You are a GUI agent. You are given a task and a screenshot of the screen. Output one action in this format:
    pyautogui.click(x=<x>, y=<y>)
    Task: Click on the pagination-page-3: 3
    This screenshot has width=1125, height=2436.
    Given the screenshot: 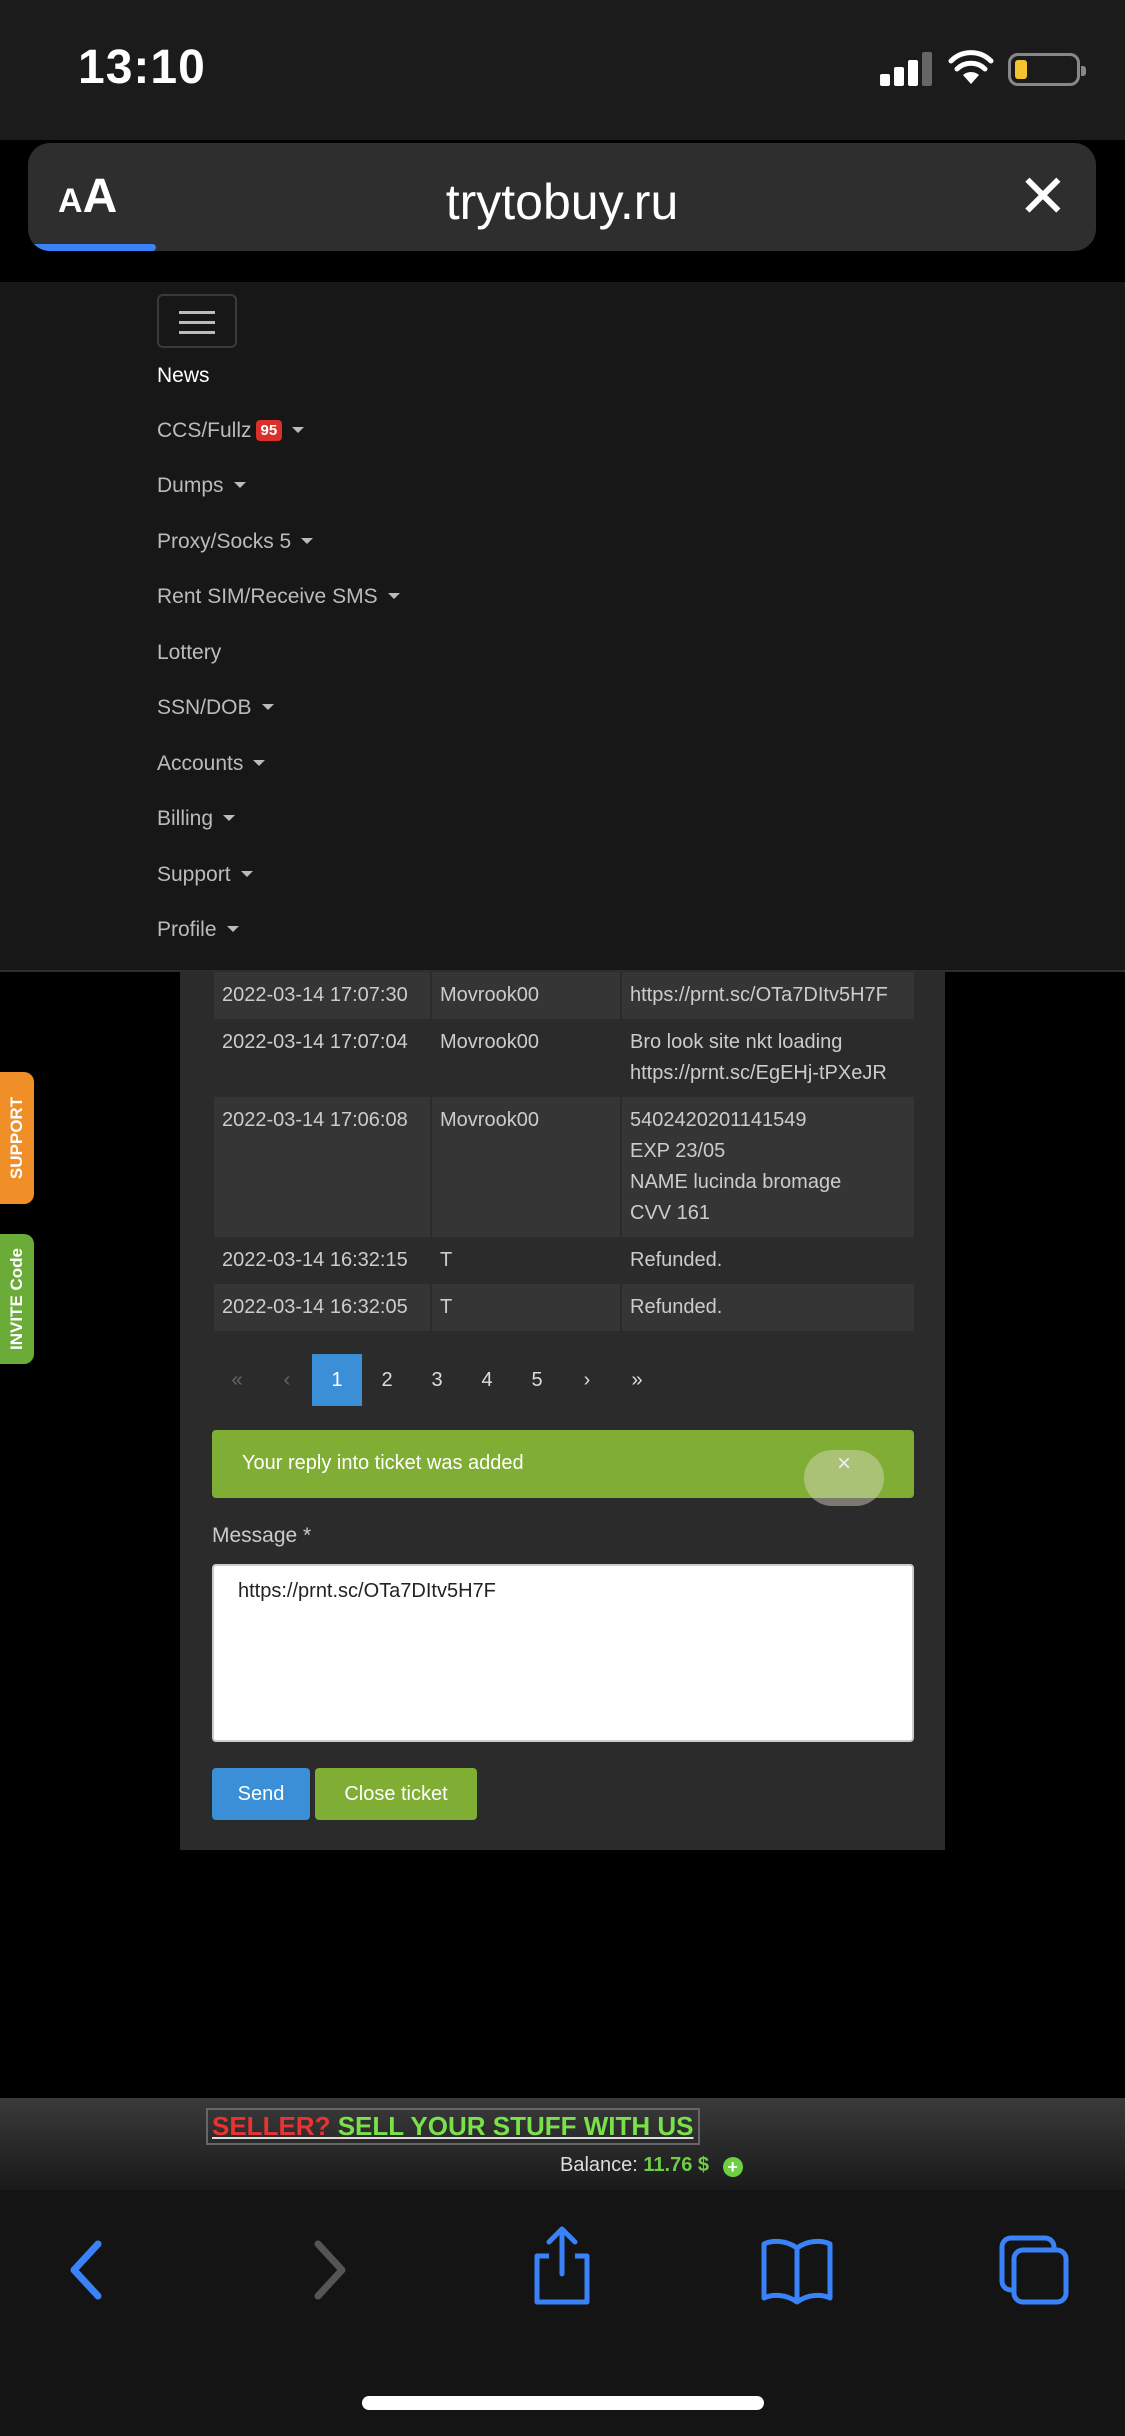 What is the action you would take?
    pyautogui.click(x=437, y=1380)
    